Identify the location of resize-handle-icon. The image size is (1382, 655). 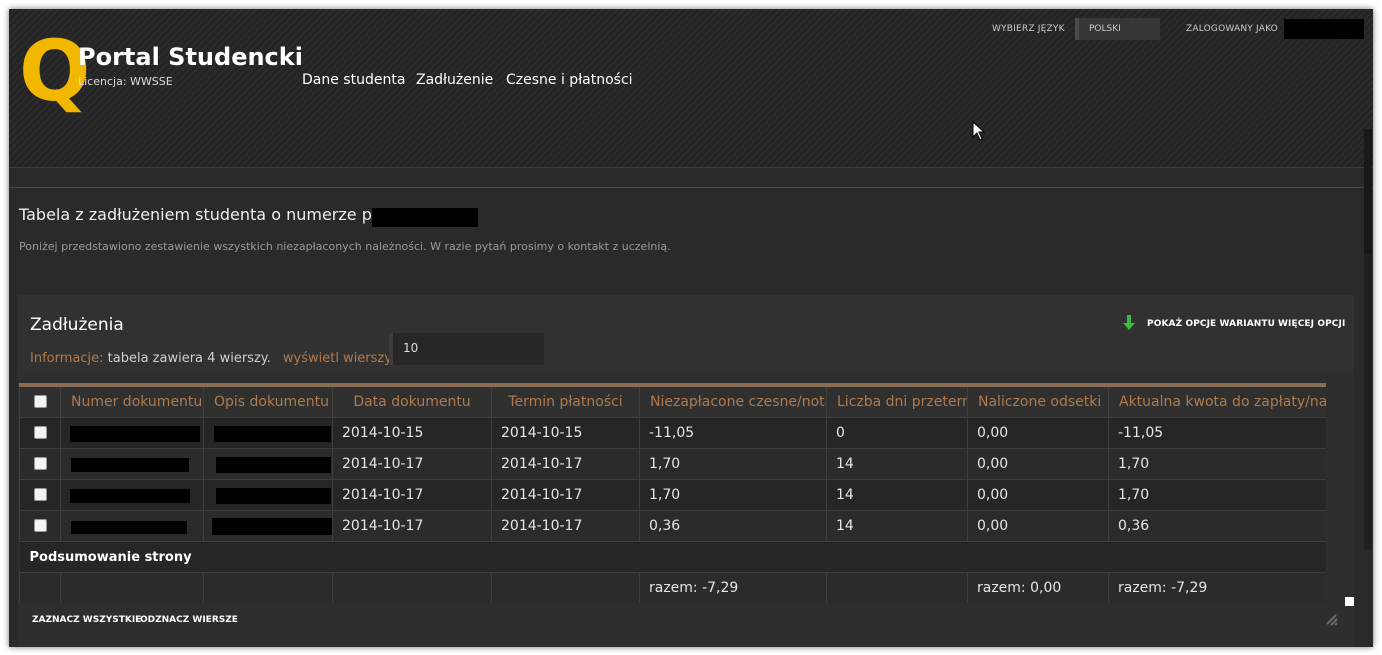
(1332, 620).